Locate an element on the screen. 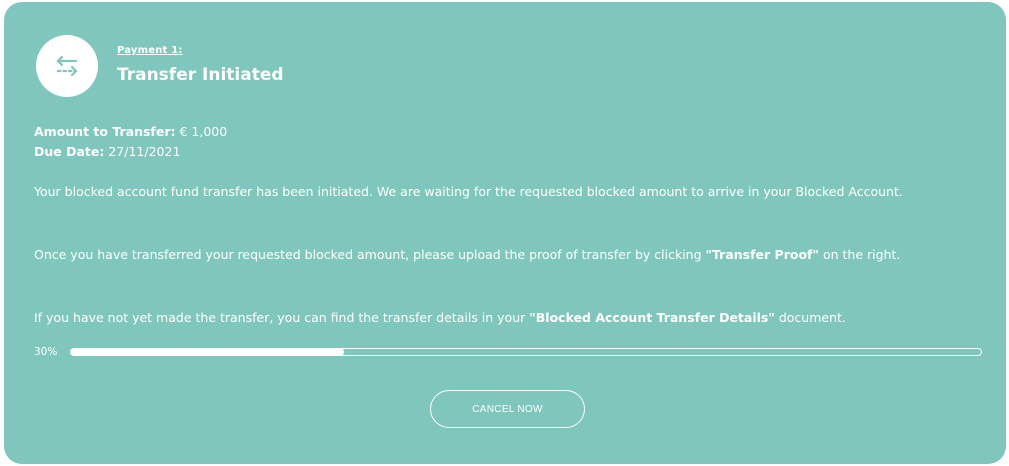  due-date-value: 27/11/2021 is located at coordinates (144, 151).